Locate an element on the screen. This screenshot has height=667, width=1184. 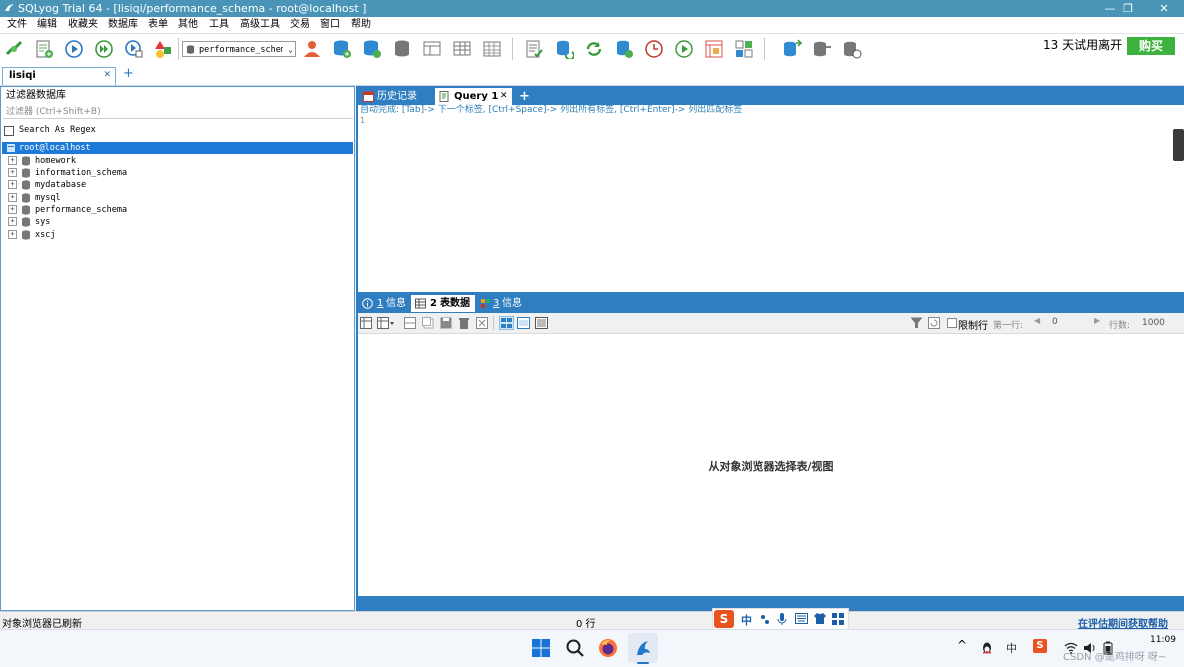
menu-database: 数据库 is located at coordinates (123, 25).